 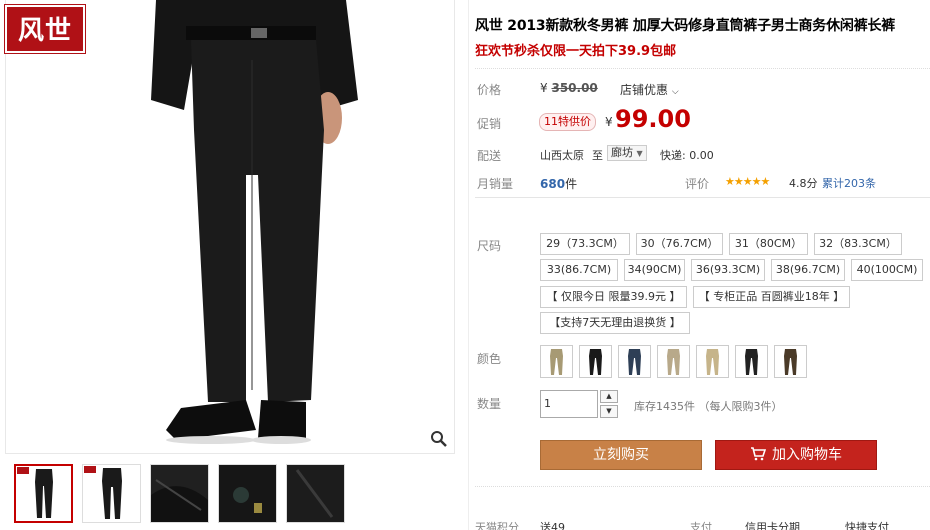 I want to click on rating-stars-icon: ★★★★★, so click(x=747, y=181).